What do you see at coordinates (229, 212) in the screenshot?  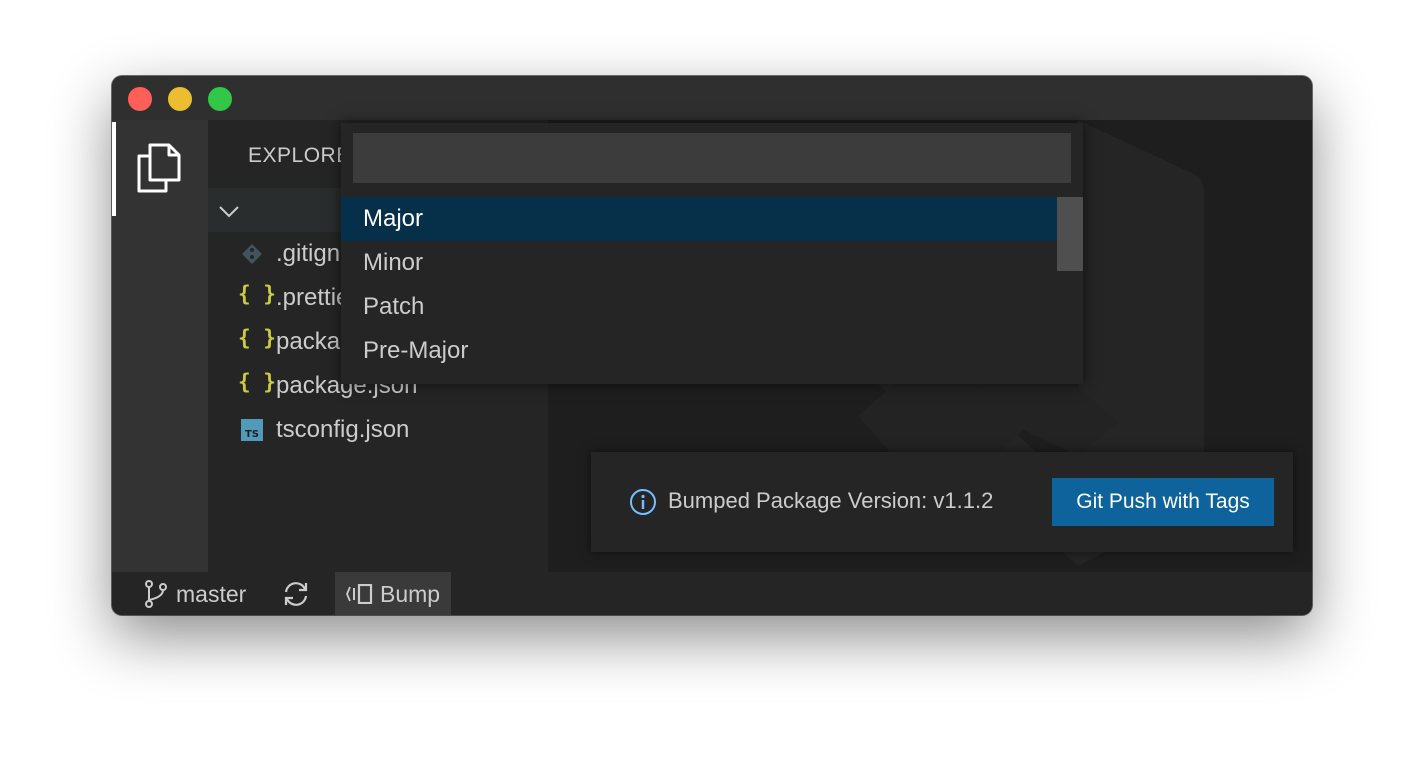 I see `chevron-down-icon` at bounding box center [229, 212].